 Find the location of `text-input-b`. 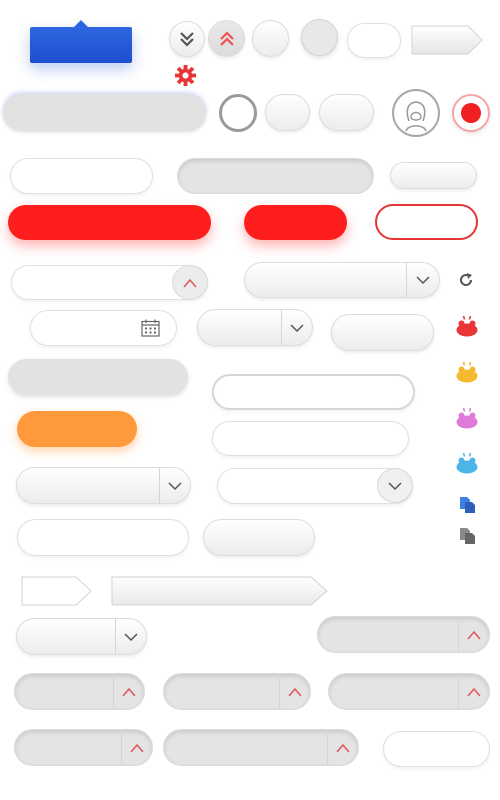

text-input-b is located at coordinates (313, 392).